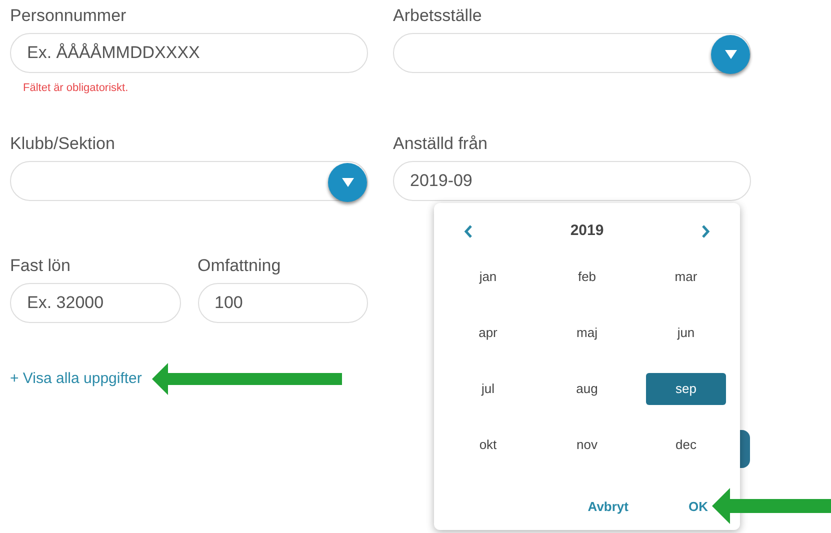  What do you see at coordinates (587, 333) in the screenshot?
I see `month-option: maj` at bounding box center [587, 333].